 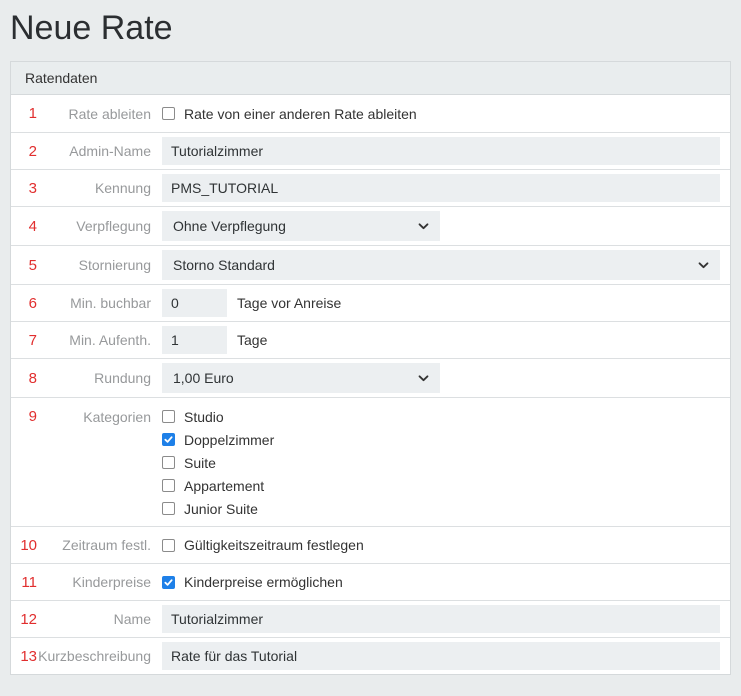 I want to click on row-content-cell: 1,00 Euro, so click(x=440, y=378).